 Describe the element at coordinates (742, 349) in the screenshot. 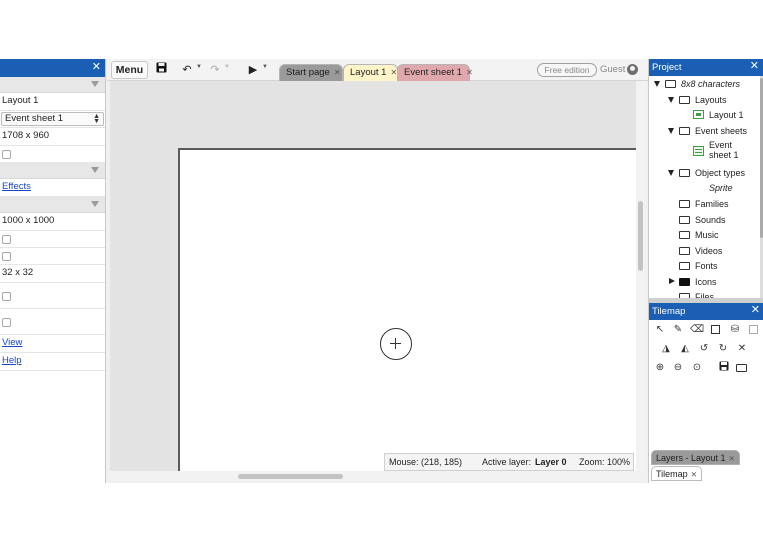

I see `reset-icon: ✕` at that location.